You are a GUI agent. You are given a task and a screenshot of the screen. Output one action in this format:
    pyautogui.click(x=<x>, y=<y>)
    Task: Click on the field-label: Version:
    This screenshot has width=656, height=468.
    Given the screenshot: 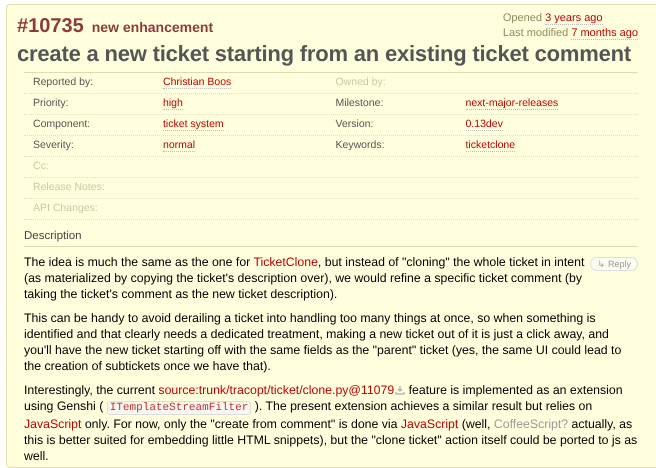 What is the action you would take?
    pyautogui.click(x=355, y=124)
    